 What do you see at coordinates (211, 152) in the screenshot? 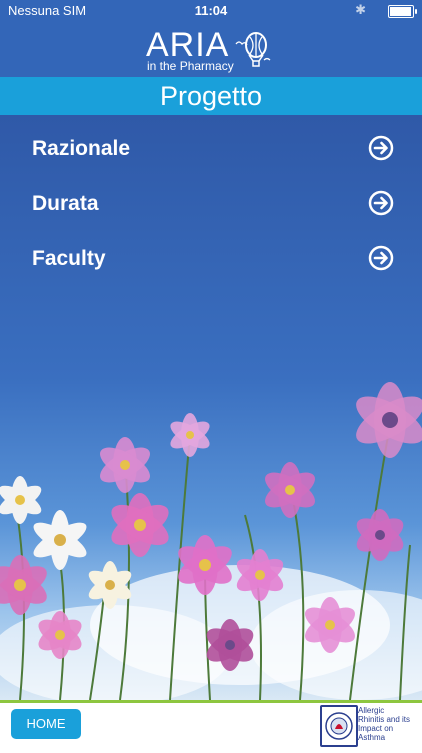
I see `menu-item-razionale: Razionale` at bounding box center [211, 152].